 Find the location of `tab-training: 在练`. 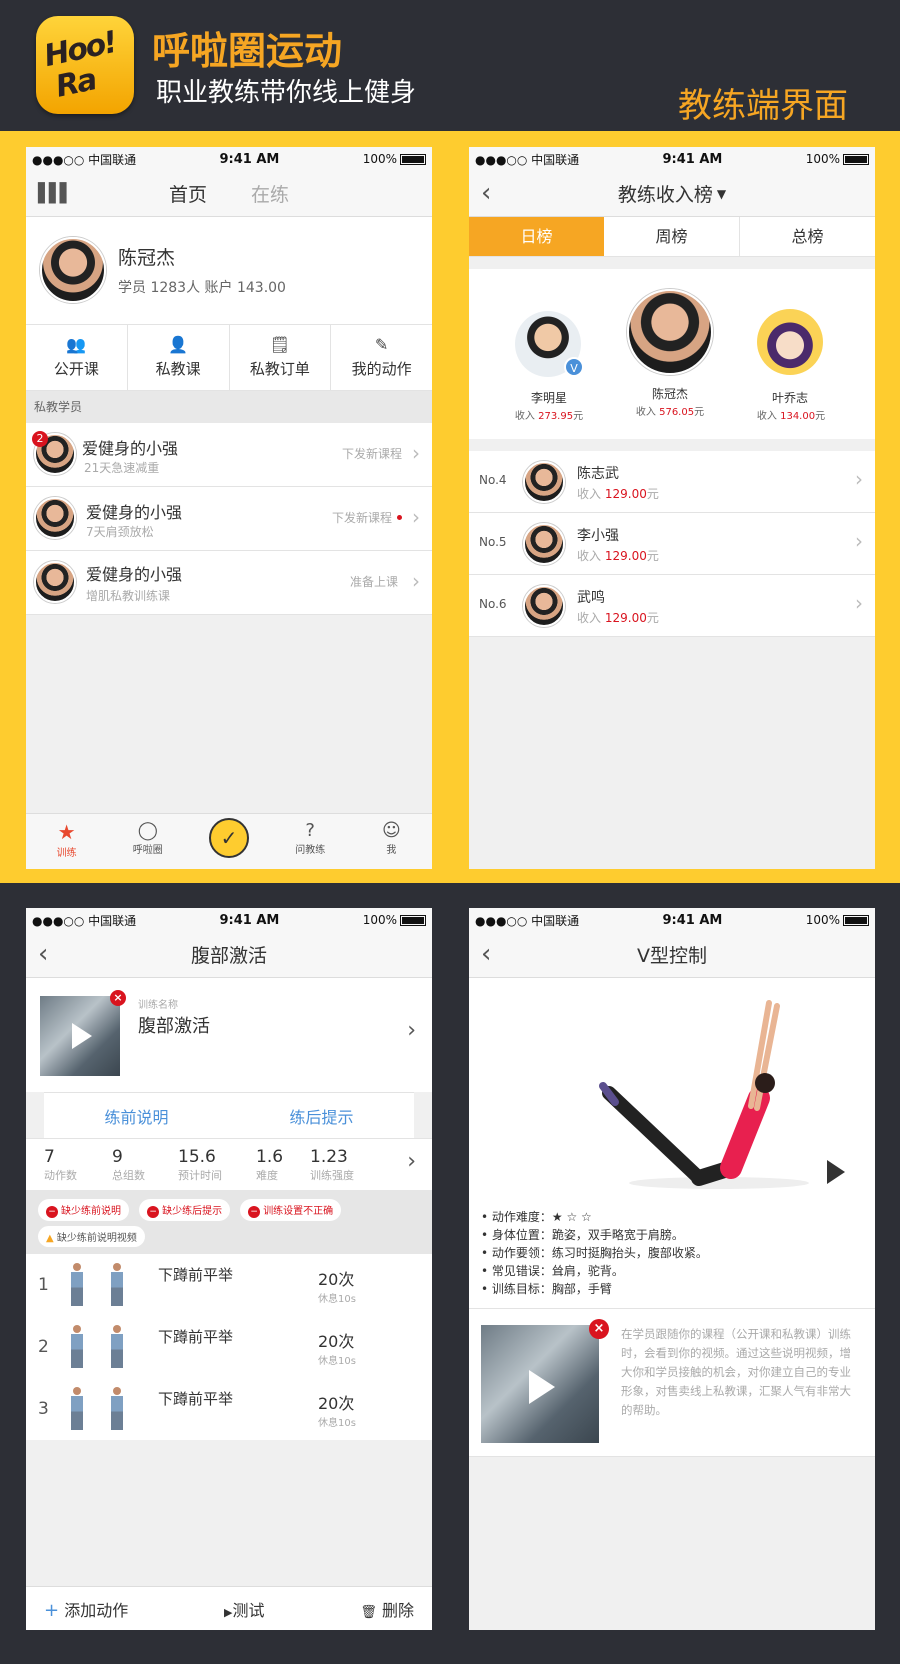

tab-training: 在练 is located at coordinates (270, 193).